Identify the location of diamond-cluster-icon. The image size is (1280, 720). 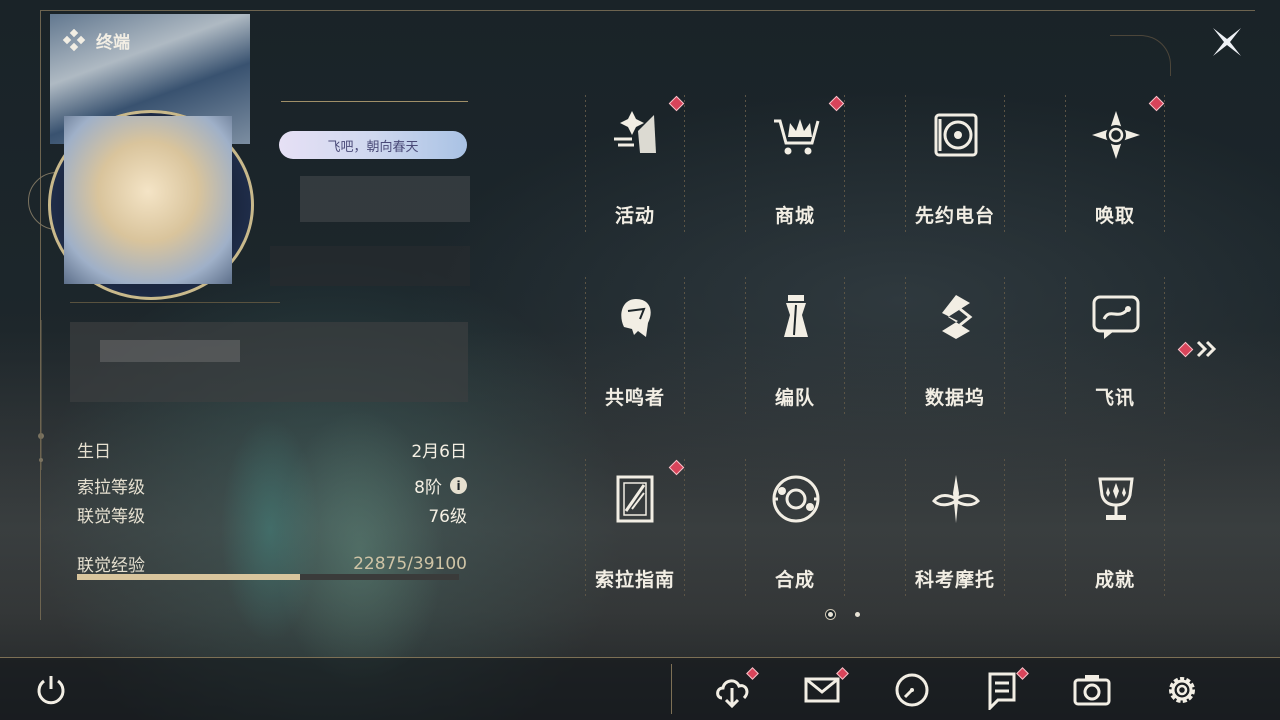
(74, 39).